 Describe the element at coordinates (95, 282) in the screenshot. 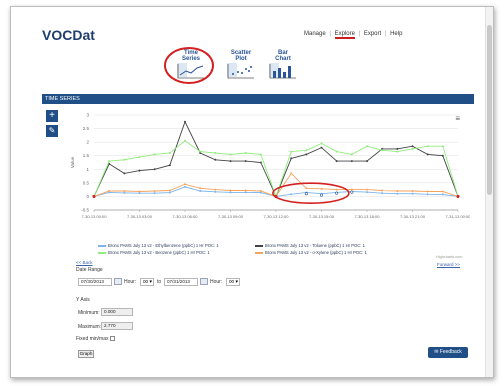

I see `from-date-input: 07/30/2013` at that location.